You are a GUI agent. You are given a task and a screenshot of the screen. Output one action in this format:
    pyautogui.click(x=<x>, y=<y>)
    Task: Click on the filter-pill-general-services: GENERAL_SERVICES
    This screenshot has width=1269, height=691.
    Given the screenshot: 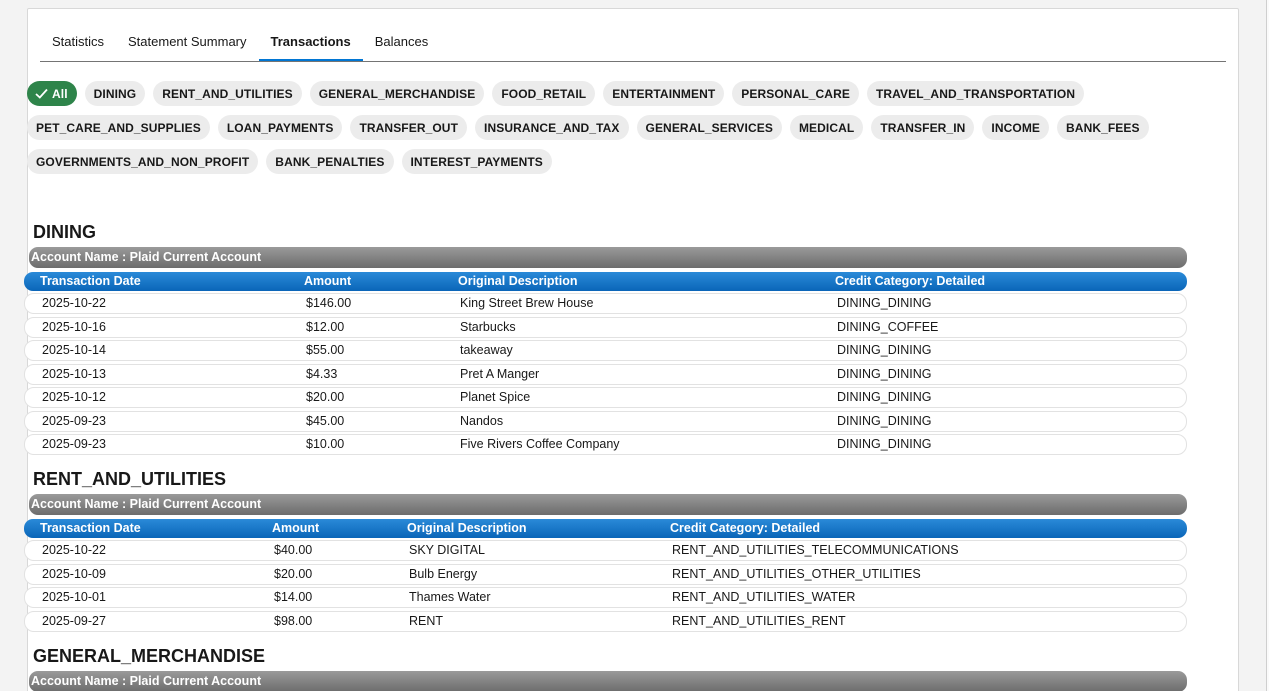 What is the action you would take?
    pyautogui.click(x=709, y=127)
    